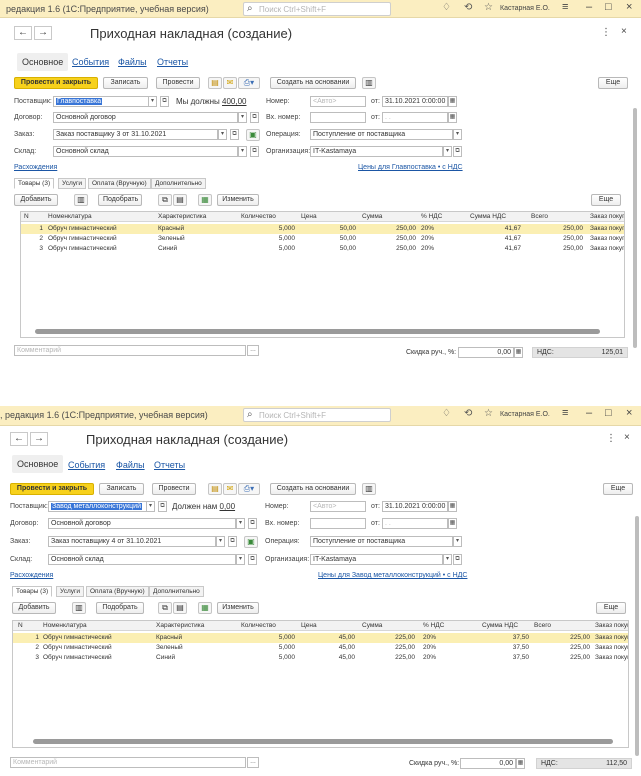  I want to click on forward-button: →, so click(39, 439).